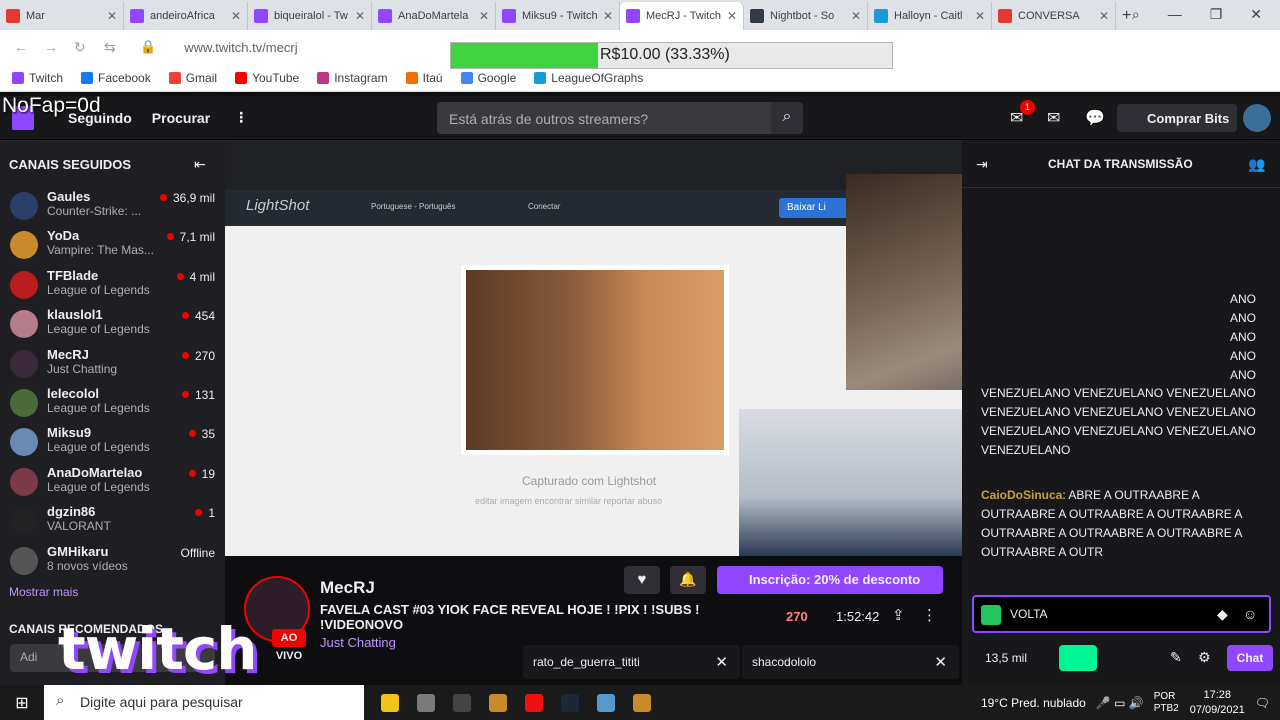 This screenshot has width=1280, height=720. Describe the element at coordinates (682, 16) in the screenshot. I see `browser-tab: MecRJ - Twitch ✕` at that location.